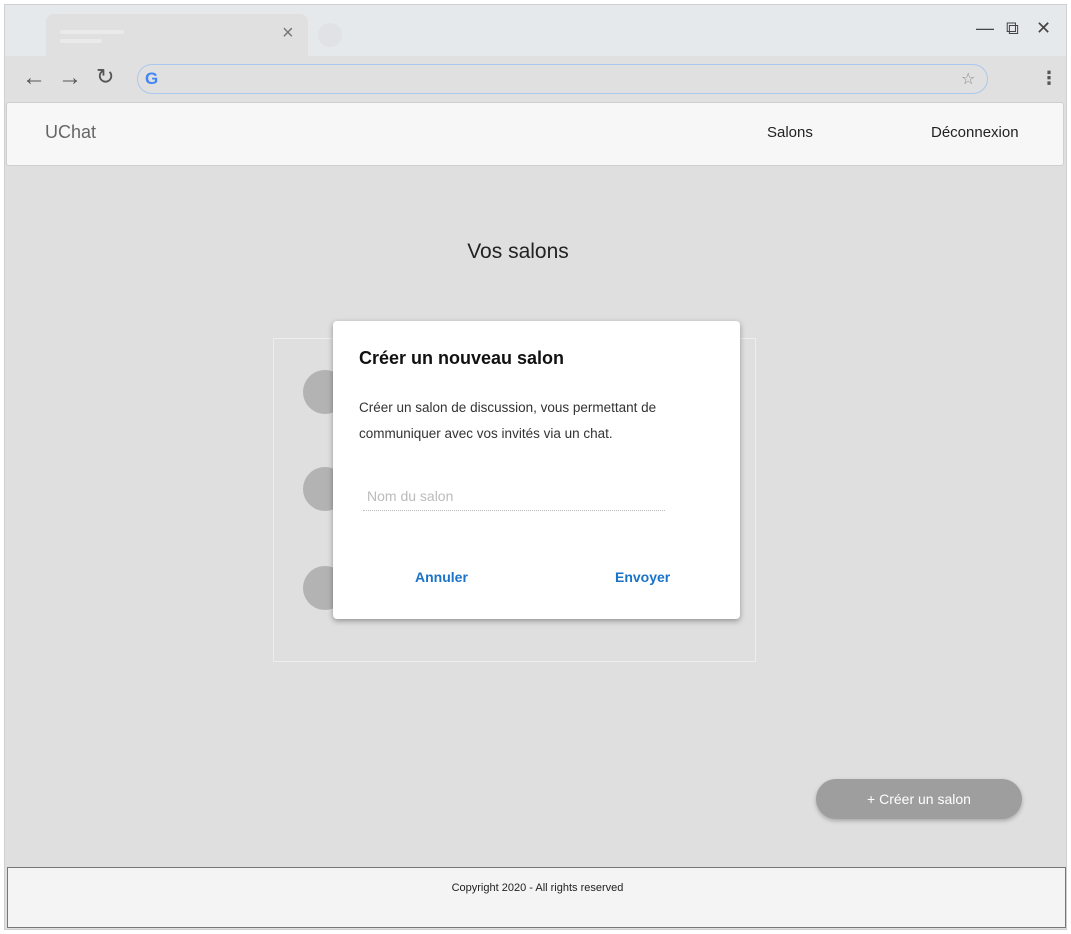  What do you see at coordinates (34, 78) in the screenshot?
I see `back-icon: ←` at bounding box center [34, 78].